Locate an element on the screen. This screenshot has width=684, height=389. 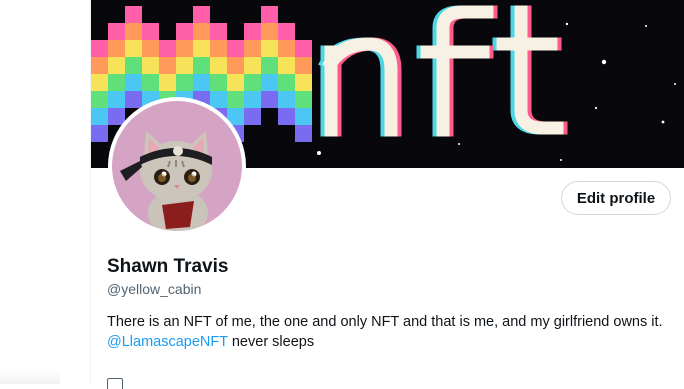
cat-avatar-icon is located at coordinates (177, 166).